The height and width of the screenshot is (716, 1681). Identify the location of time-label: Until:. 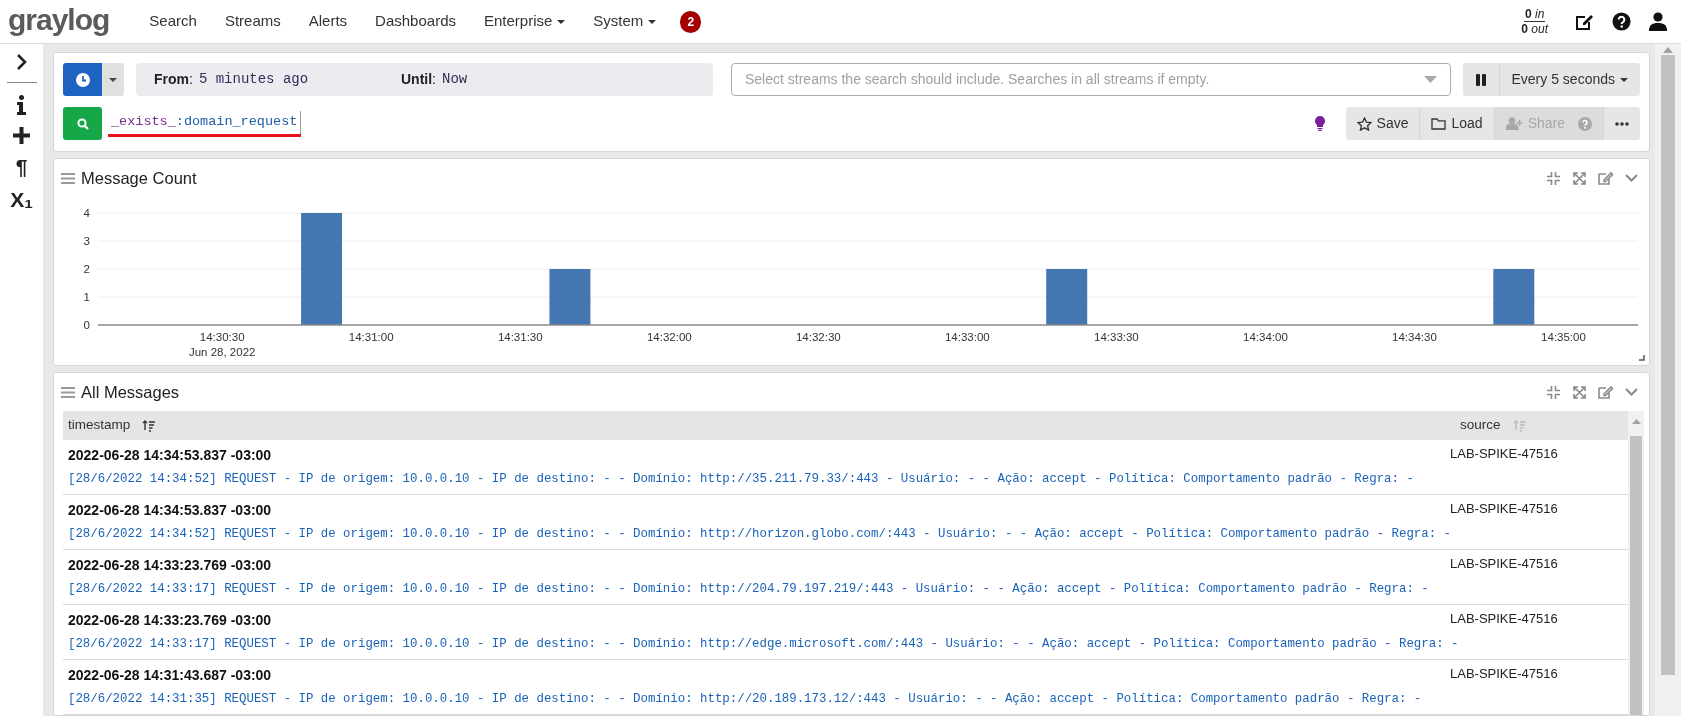
(418, 79).